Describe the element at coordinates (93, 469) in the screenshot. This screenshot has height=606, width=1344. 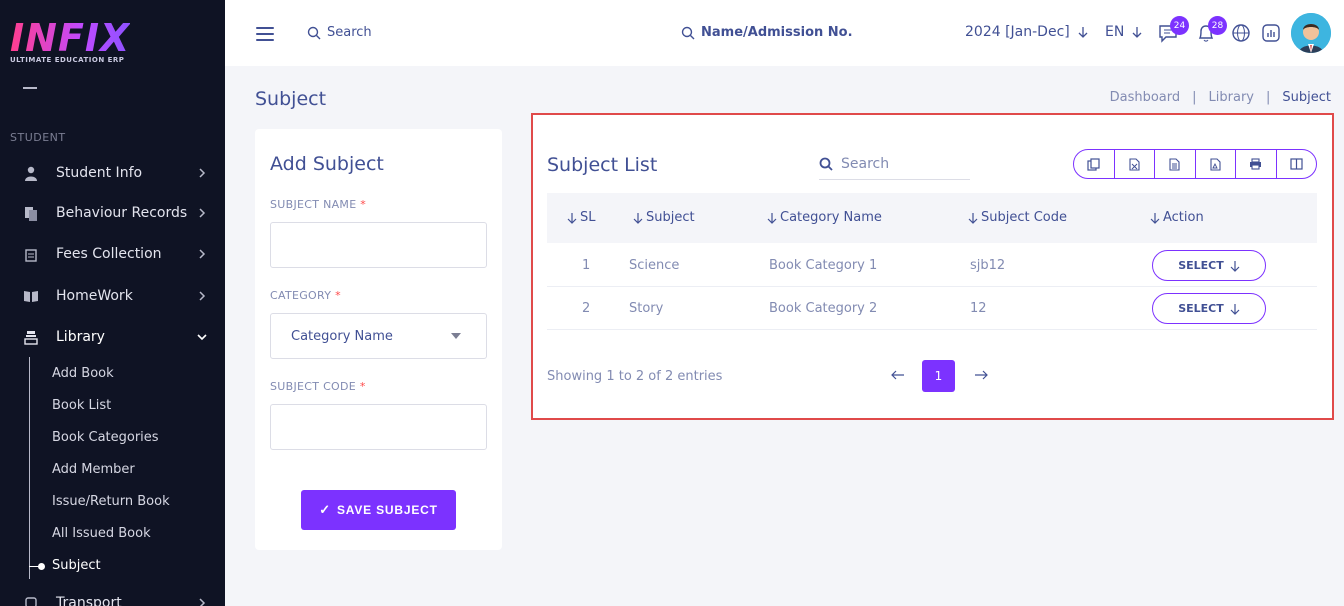
I see `sidebar-subitem-add-member: Add Member` at that location.